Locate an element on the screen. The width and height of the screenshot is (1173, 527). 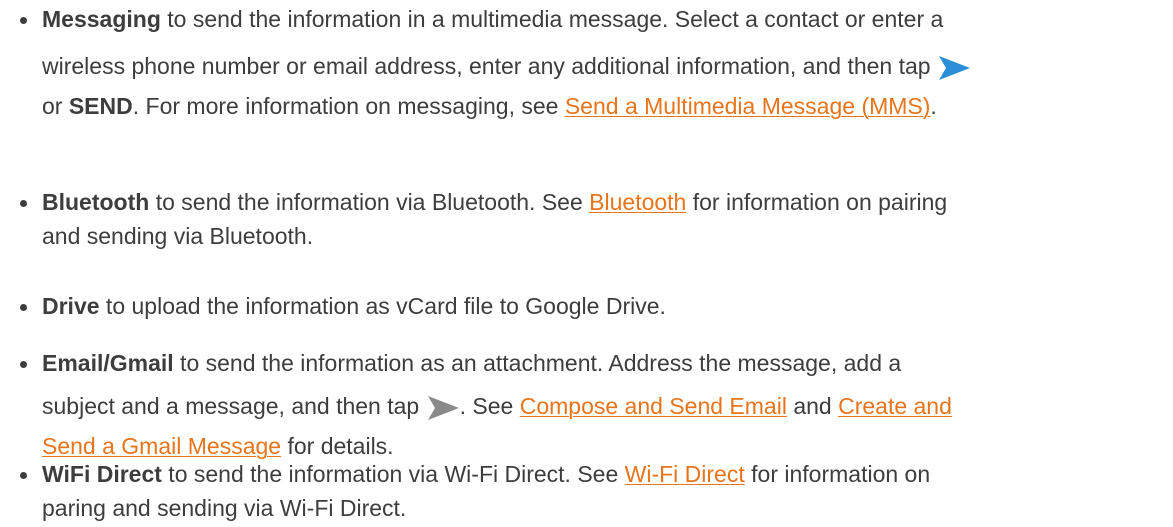
item-term: Messaging is located at coordinates (101, 19).